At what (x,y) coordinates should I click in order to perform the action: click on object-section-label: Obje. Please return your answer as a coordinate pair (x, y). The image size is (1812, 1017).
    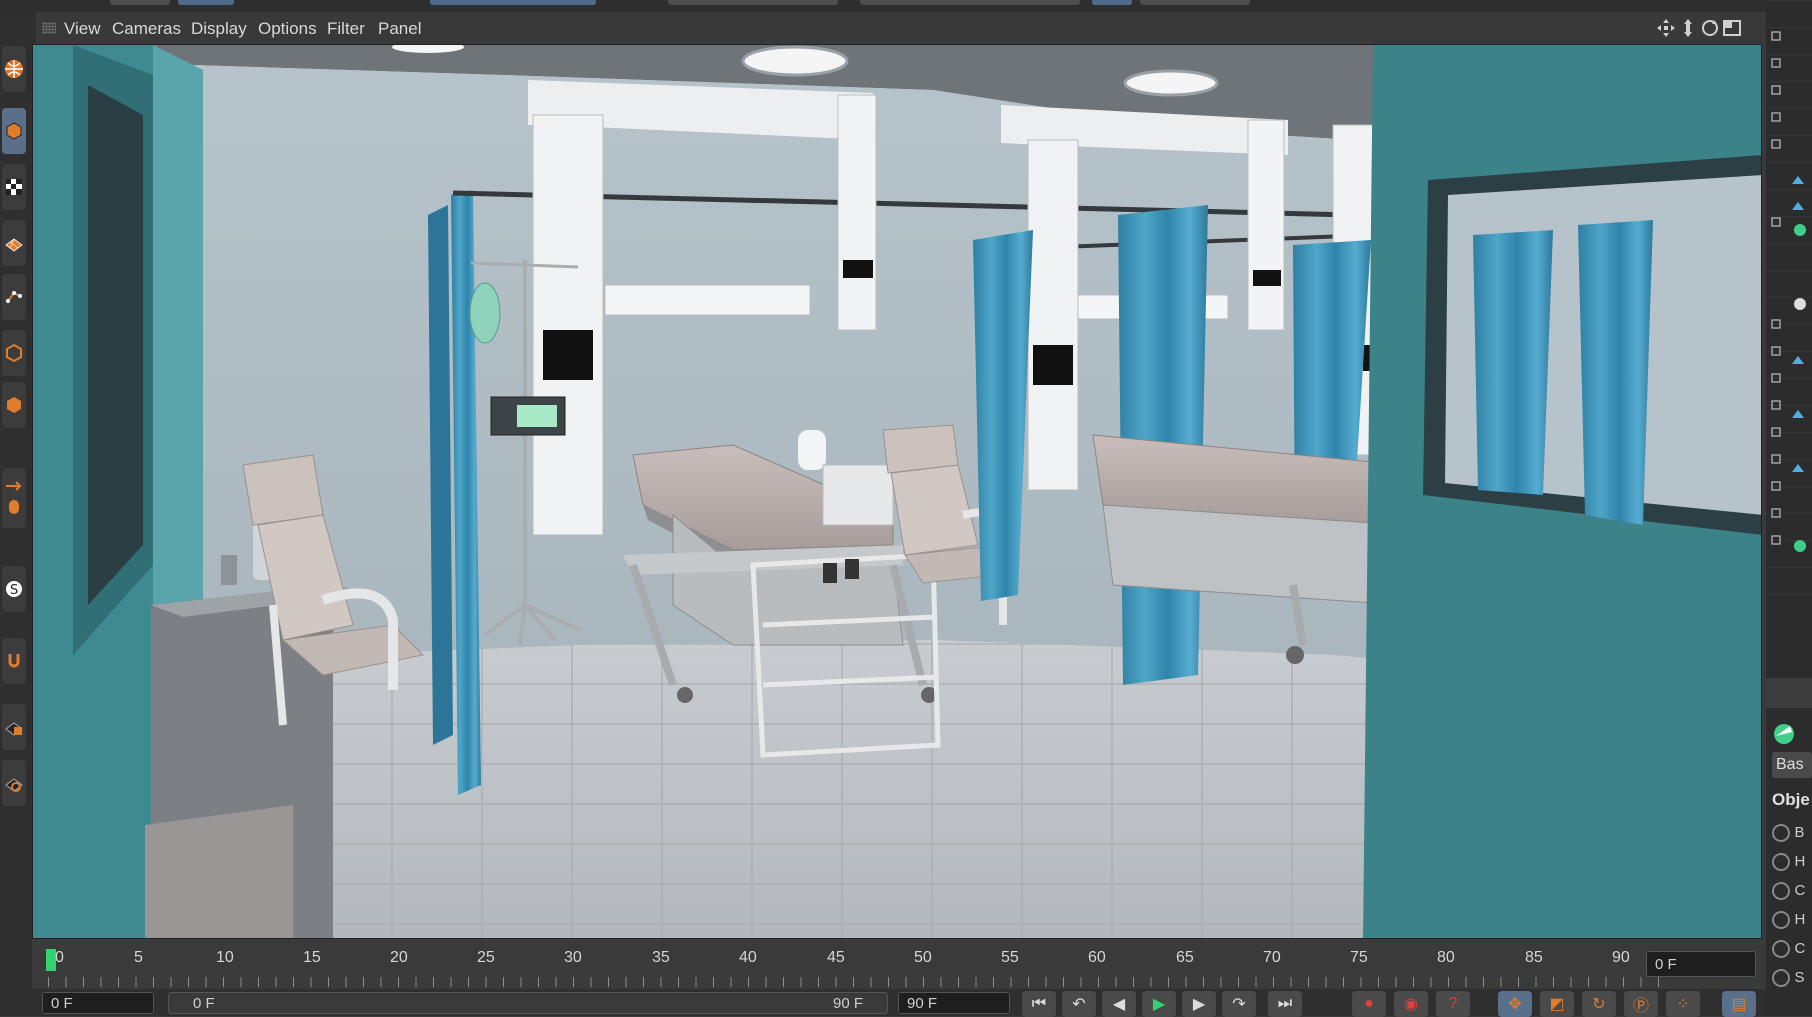
    Looking at the image, I should click on (1791, 799).